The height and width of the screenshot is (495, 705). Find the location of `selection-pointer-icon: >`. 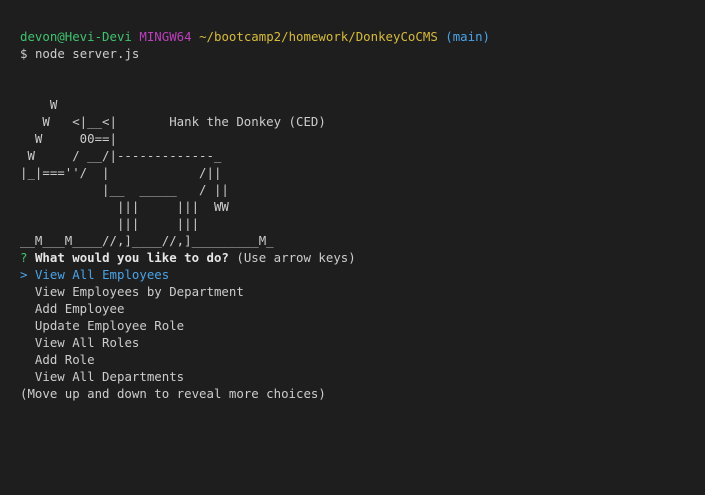

selection-pointer-icon: > is located at coordinates (24, 274).